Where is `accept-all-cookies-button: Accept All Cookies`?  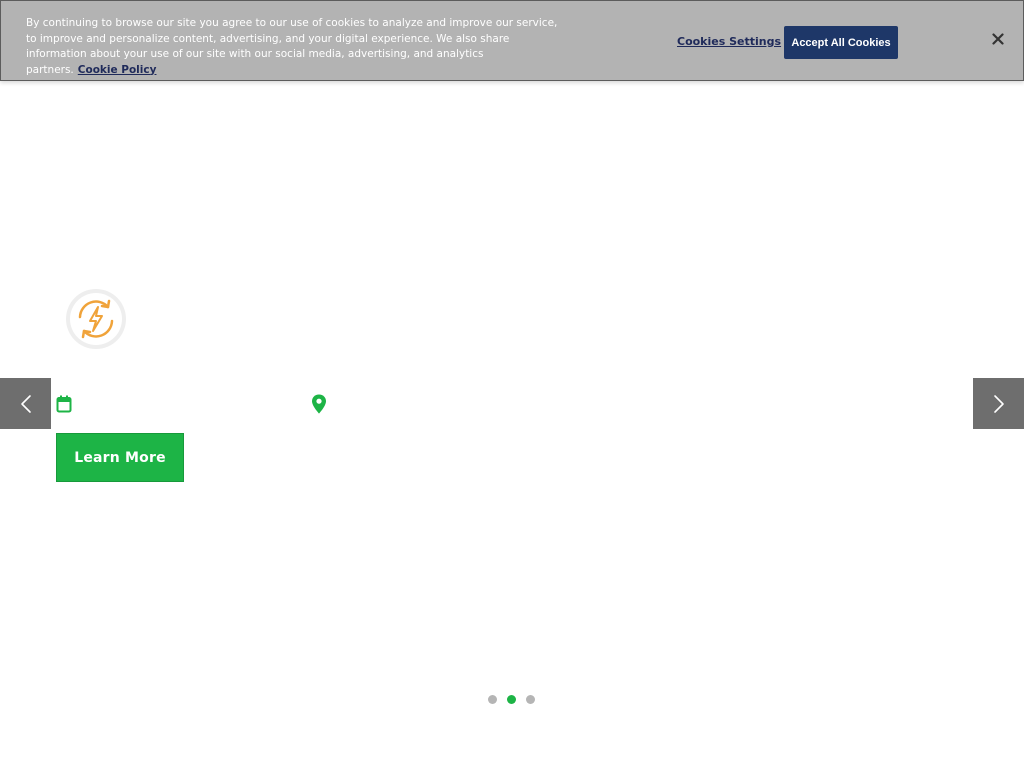
accept-all-cookies-button: Accept All Cookies is located at coordinates (841, 42).